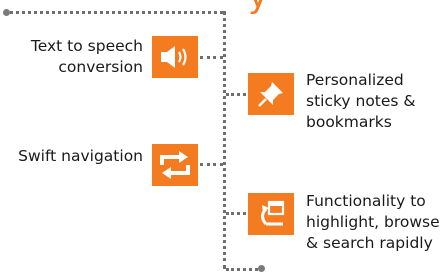 Image resolution: width=445 pixels, height=279 pixels. What do you see at coordinates (258, 8) in the screenshot?
I see `title-fragment: y` at bounding box center [258, 8].